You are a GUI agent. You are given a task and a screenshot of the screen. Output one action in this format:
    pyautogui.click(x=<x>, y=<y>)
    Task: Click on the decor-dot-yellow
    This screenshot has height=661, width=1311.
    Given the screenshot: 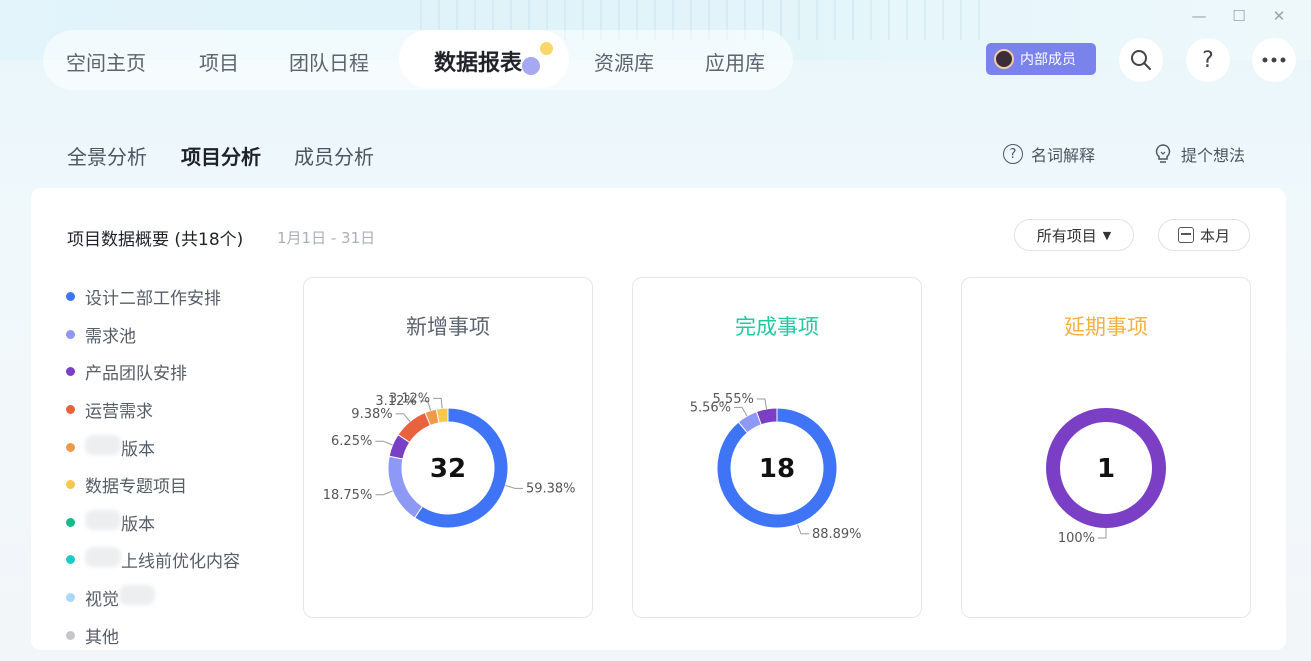 What is the action you would take?
    pyautogui.click(x=546, y=48)
    